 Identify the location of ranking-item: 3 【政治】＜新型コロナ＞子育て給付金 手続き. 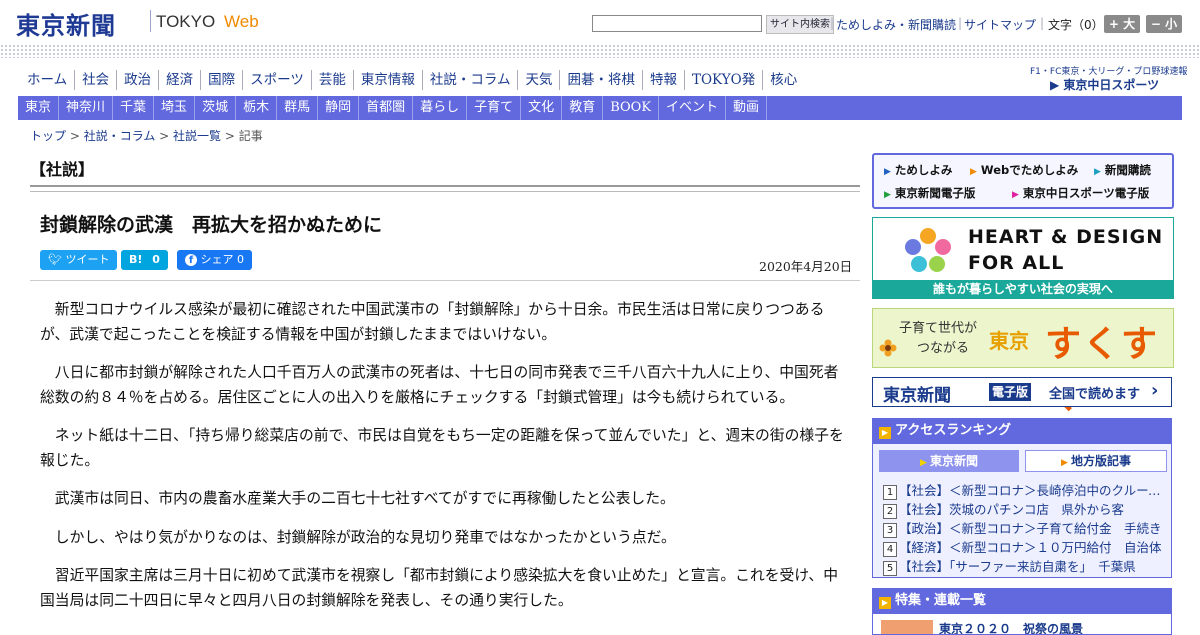
(1023, 528).